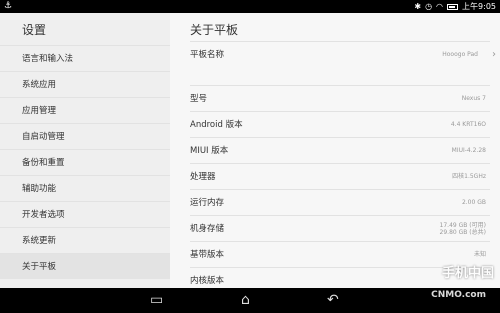  What do you see at coordinates (207, 55) in the screenshot?
I see `row-label: 平板名称` at bounding box center [207, 55].